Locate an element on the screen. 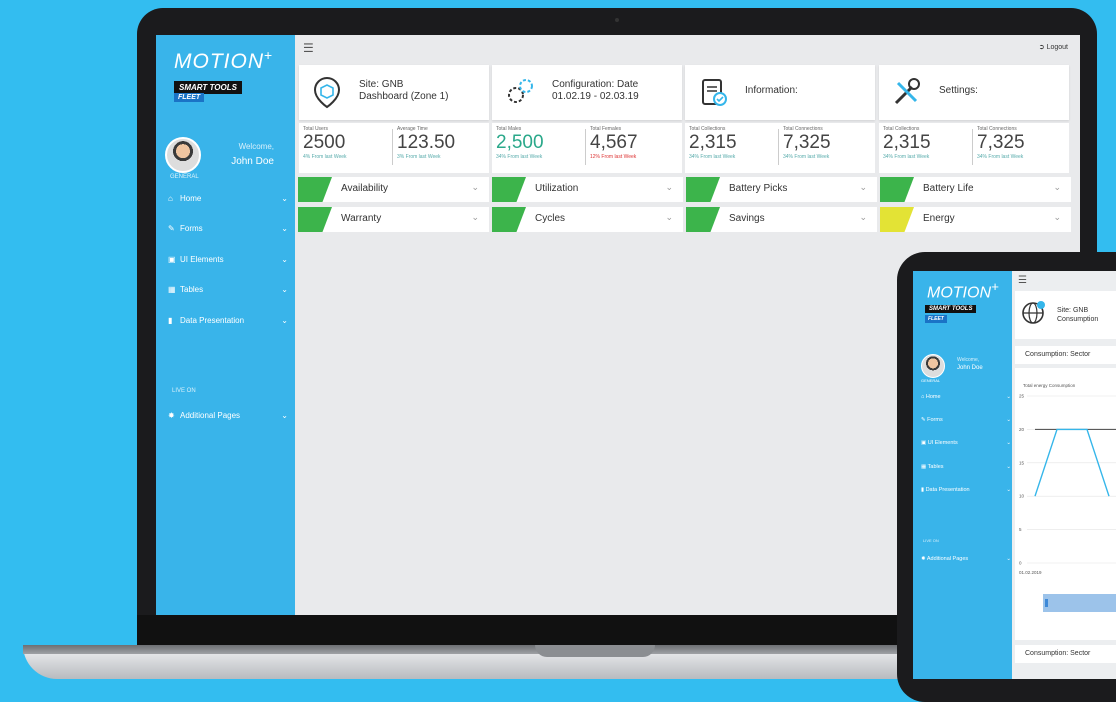 The width and height of the screenshot is (1116, 702). laptop-notch is located at coordinates (595, 651).